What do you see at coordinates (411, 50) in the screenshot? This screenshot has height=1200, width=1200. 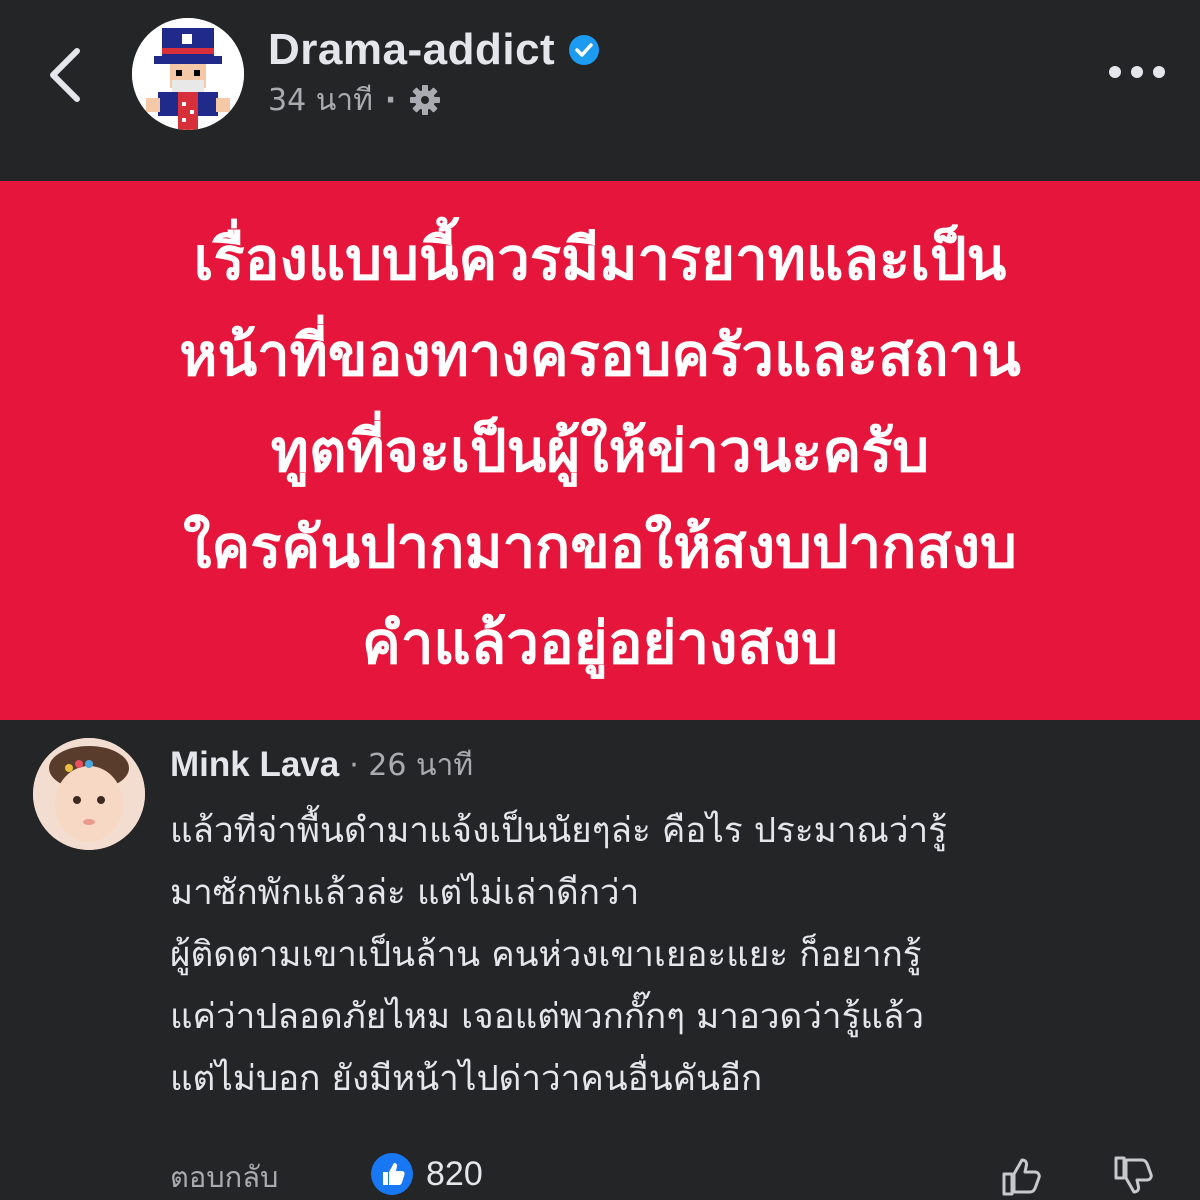 I see `page-name: Drama-addict` at bounding box center [411, 50].